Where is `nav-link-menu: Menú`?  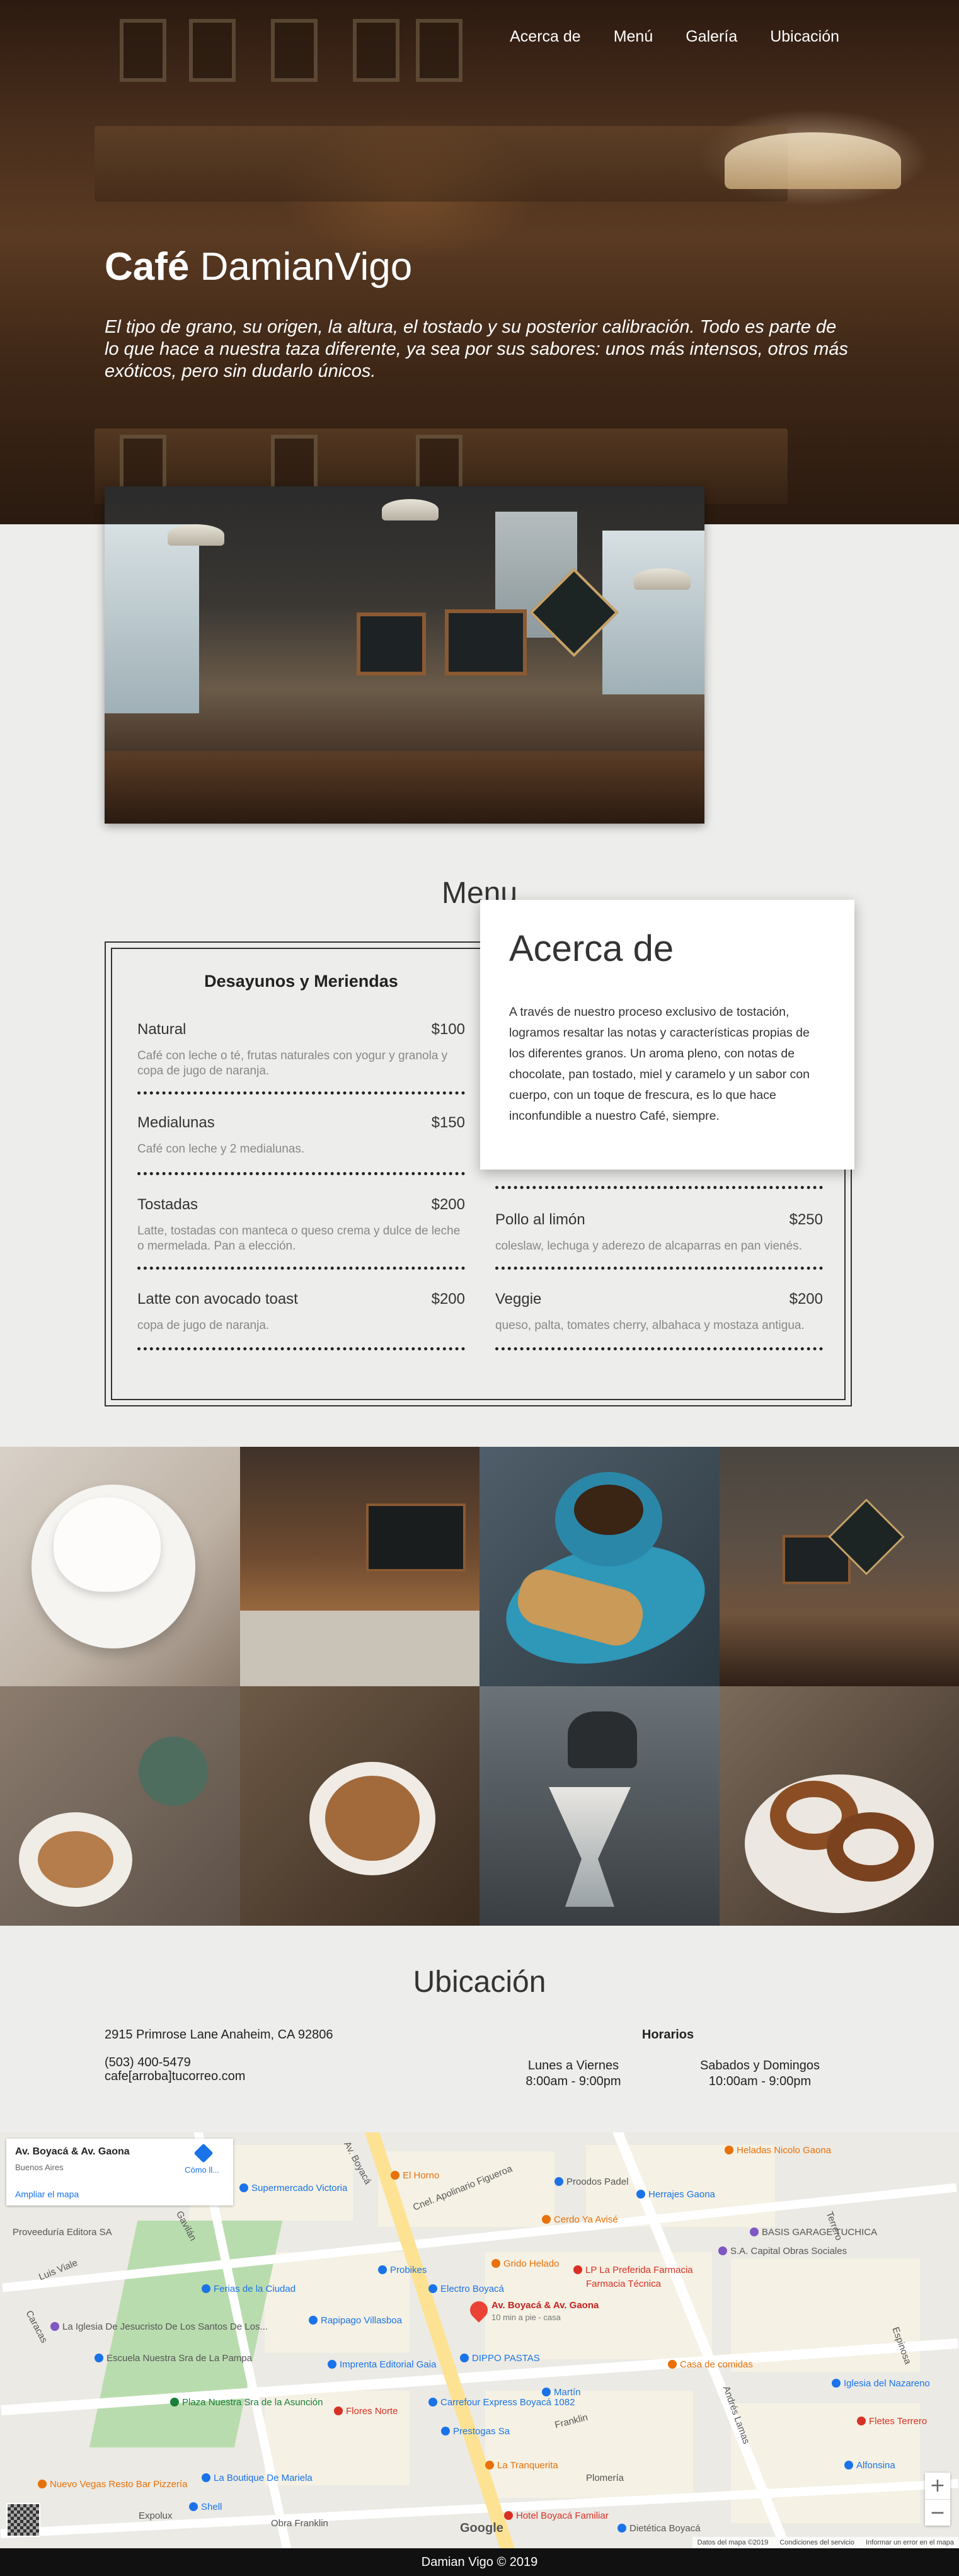 nav-link-menu: Menú is located at coordinates (633, 37).